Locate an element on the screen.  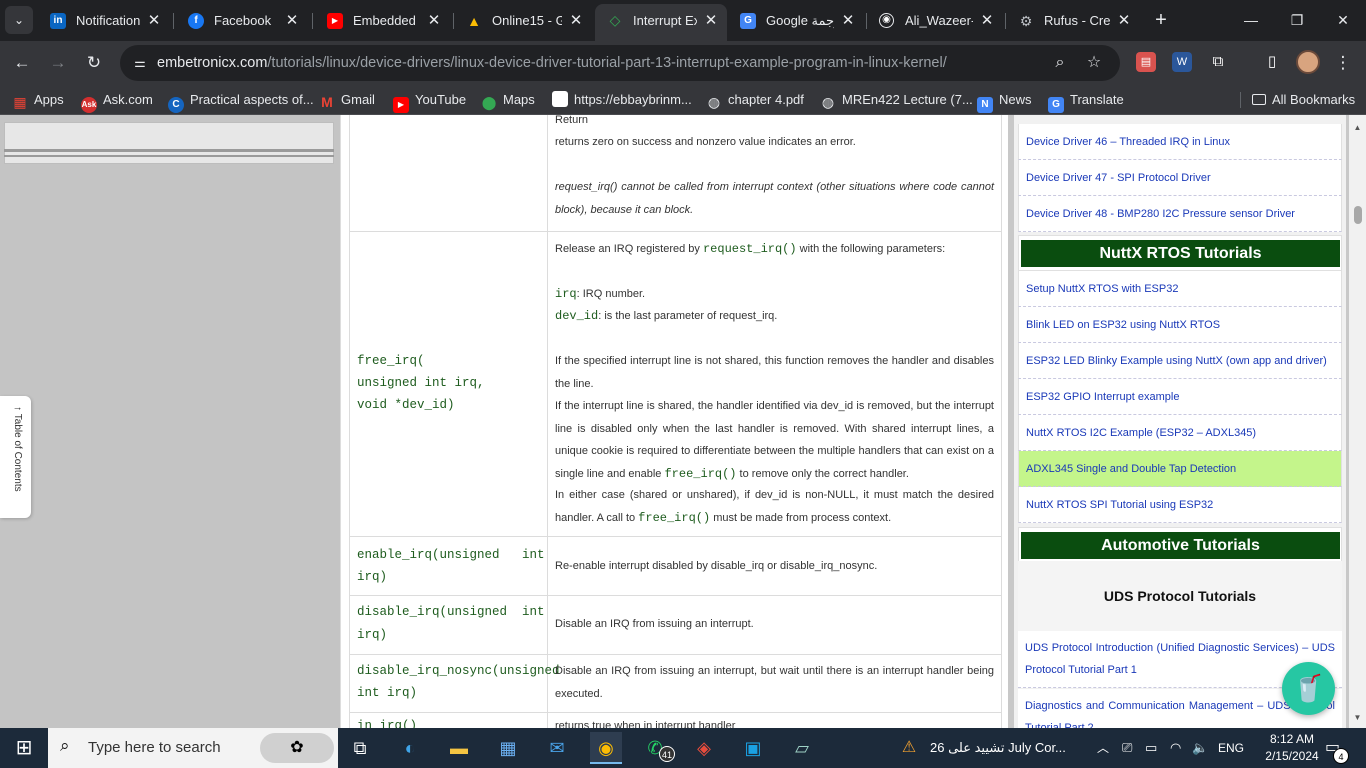
copilot-icon: ✿ is located at coordinates (297, 748).